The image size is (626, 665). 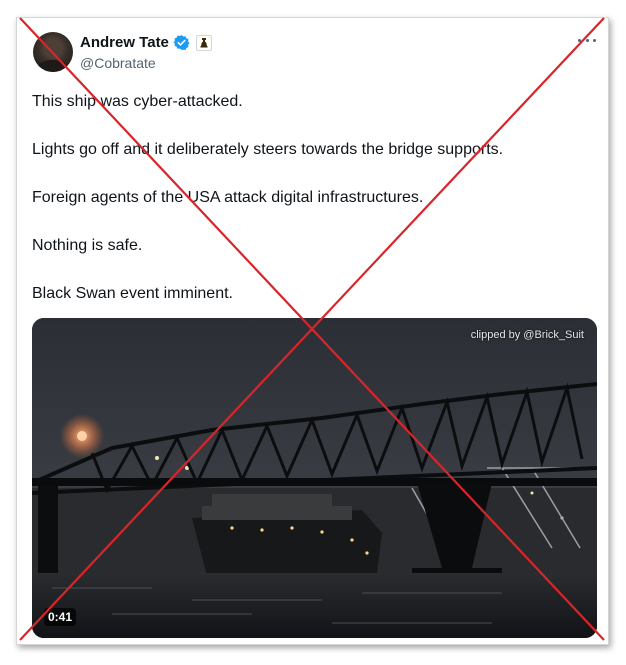 I want to click on more-options-icon, so click(x=587, y=40).